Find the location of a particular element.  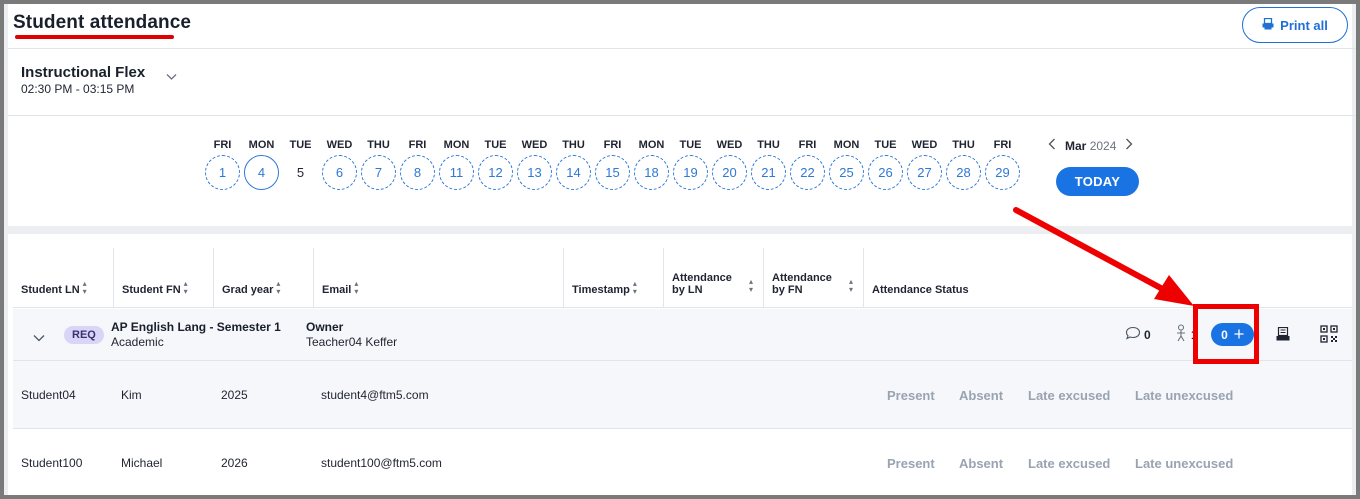

annotation-arrow is located at coordinates (1103, 256).